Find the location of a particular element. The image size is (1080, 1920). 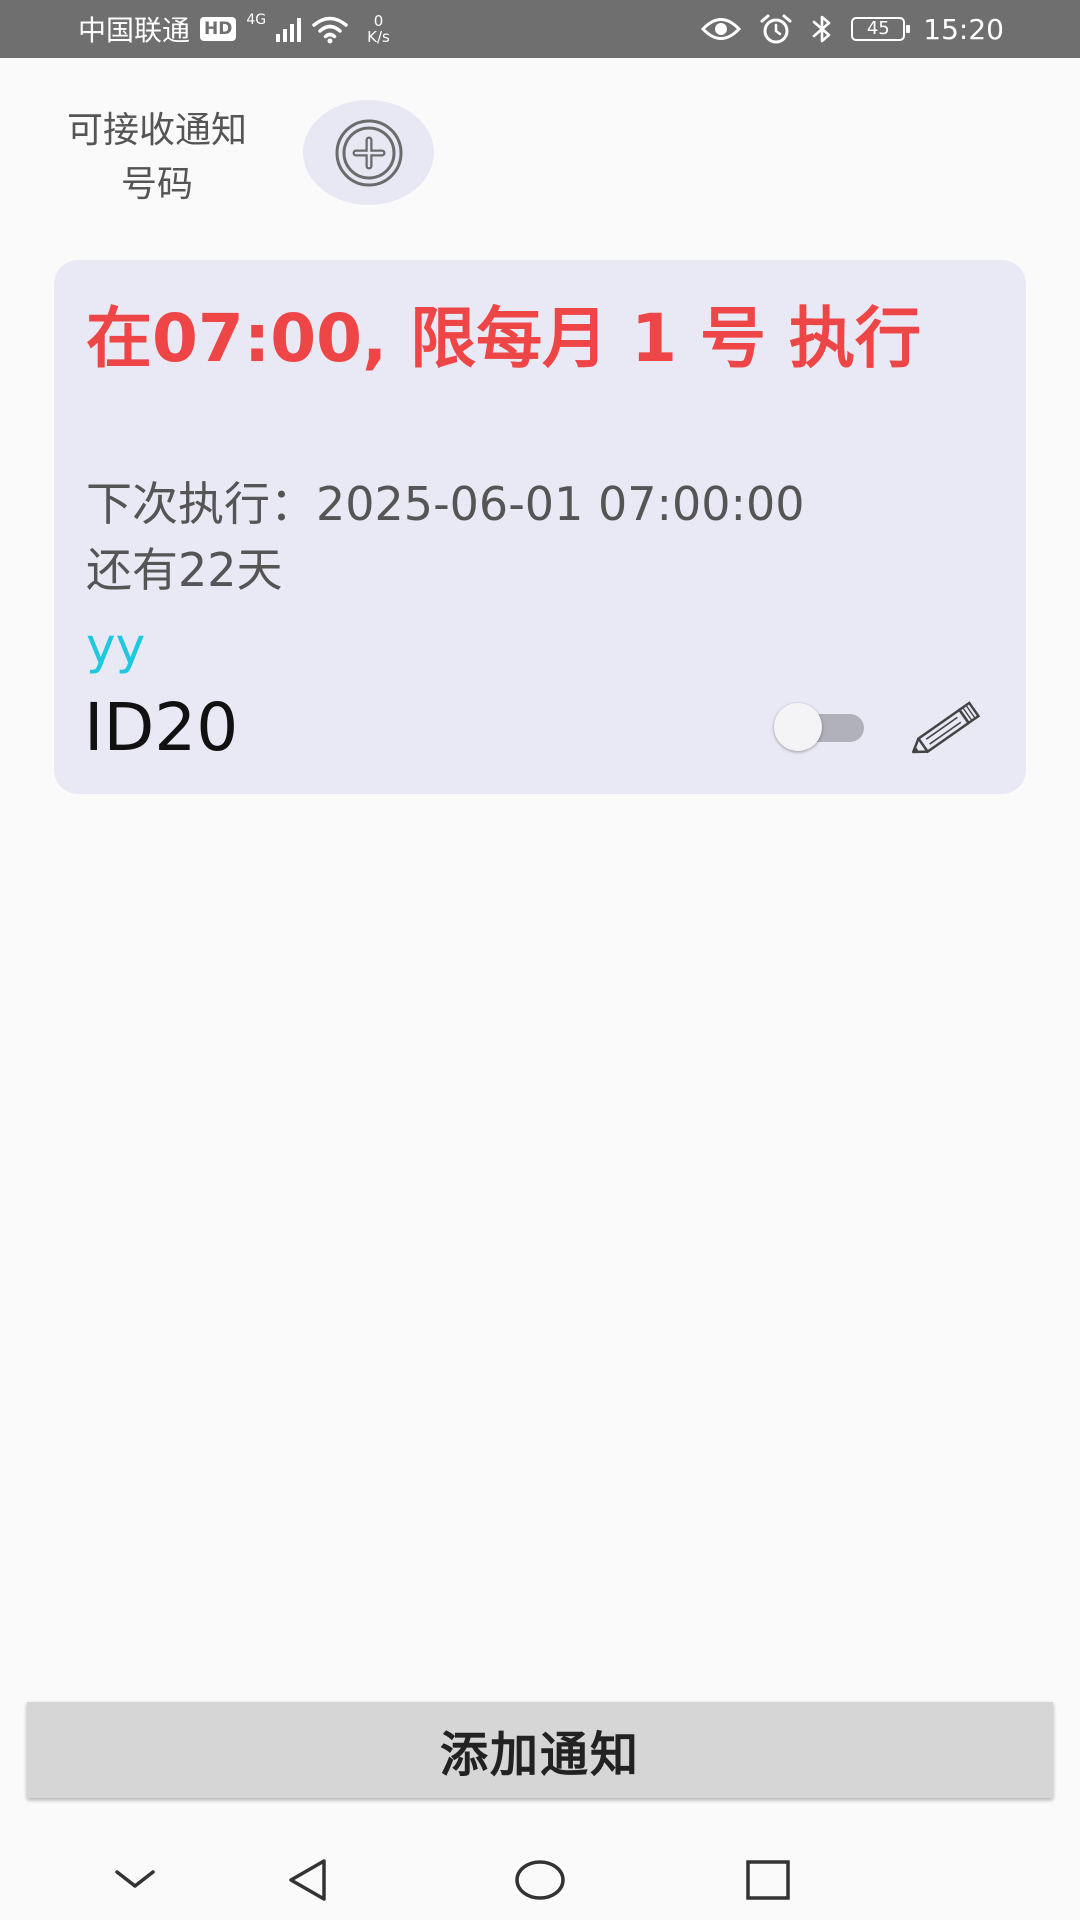

notify-numbers-label-line1: 可接收通知 is located at coordinates (156, 130).